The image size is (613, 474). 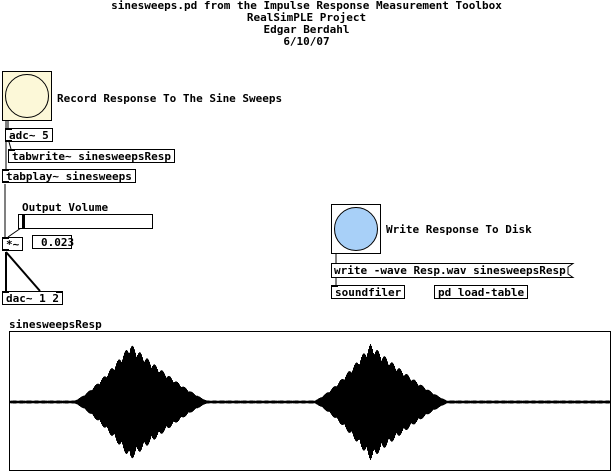 I want to click on dac-object-text: dac~ 1 2, so click(x=32, y=298).